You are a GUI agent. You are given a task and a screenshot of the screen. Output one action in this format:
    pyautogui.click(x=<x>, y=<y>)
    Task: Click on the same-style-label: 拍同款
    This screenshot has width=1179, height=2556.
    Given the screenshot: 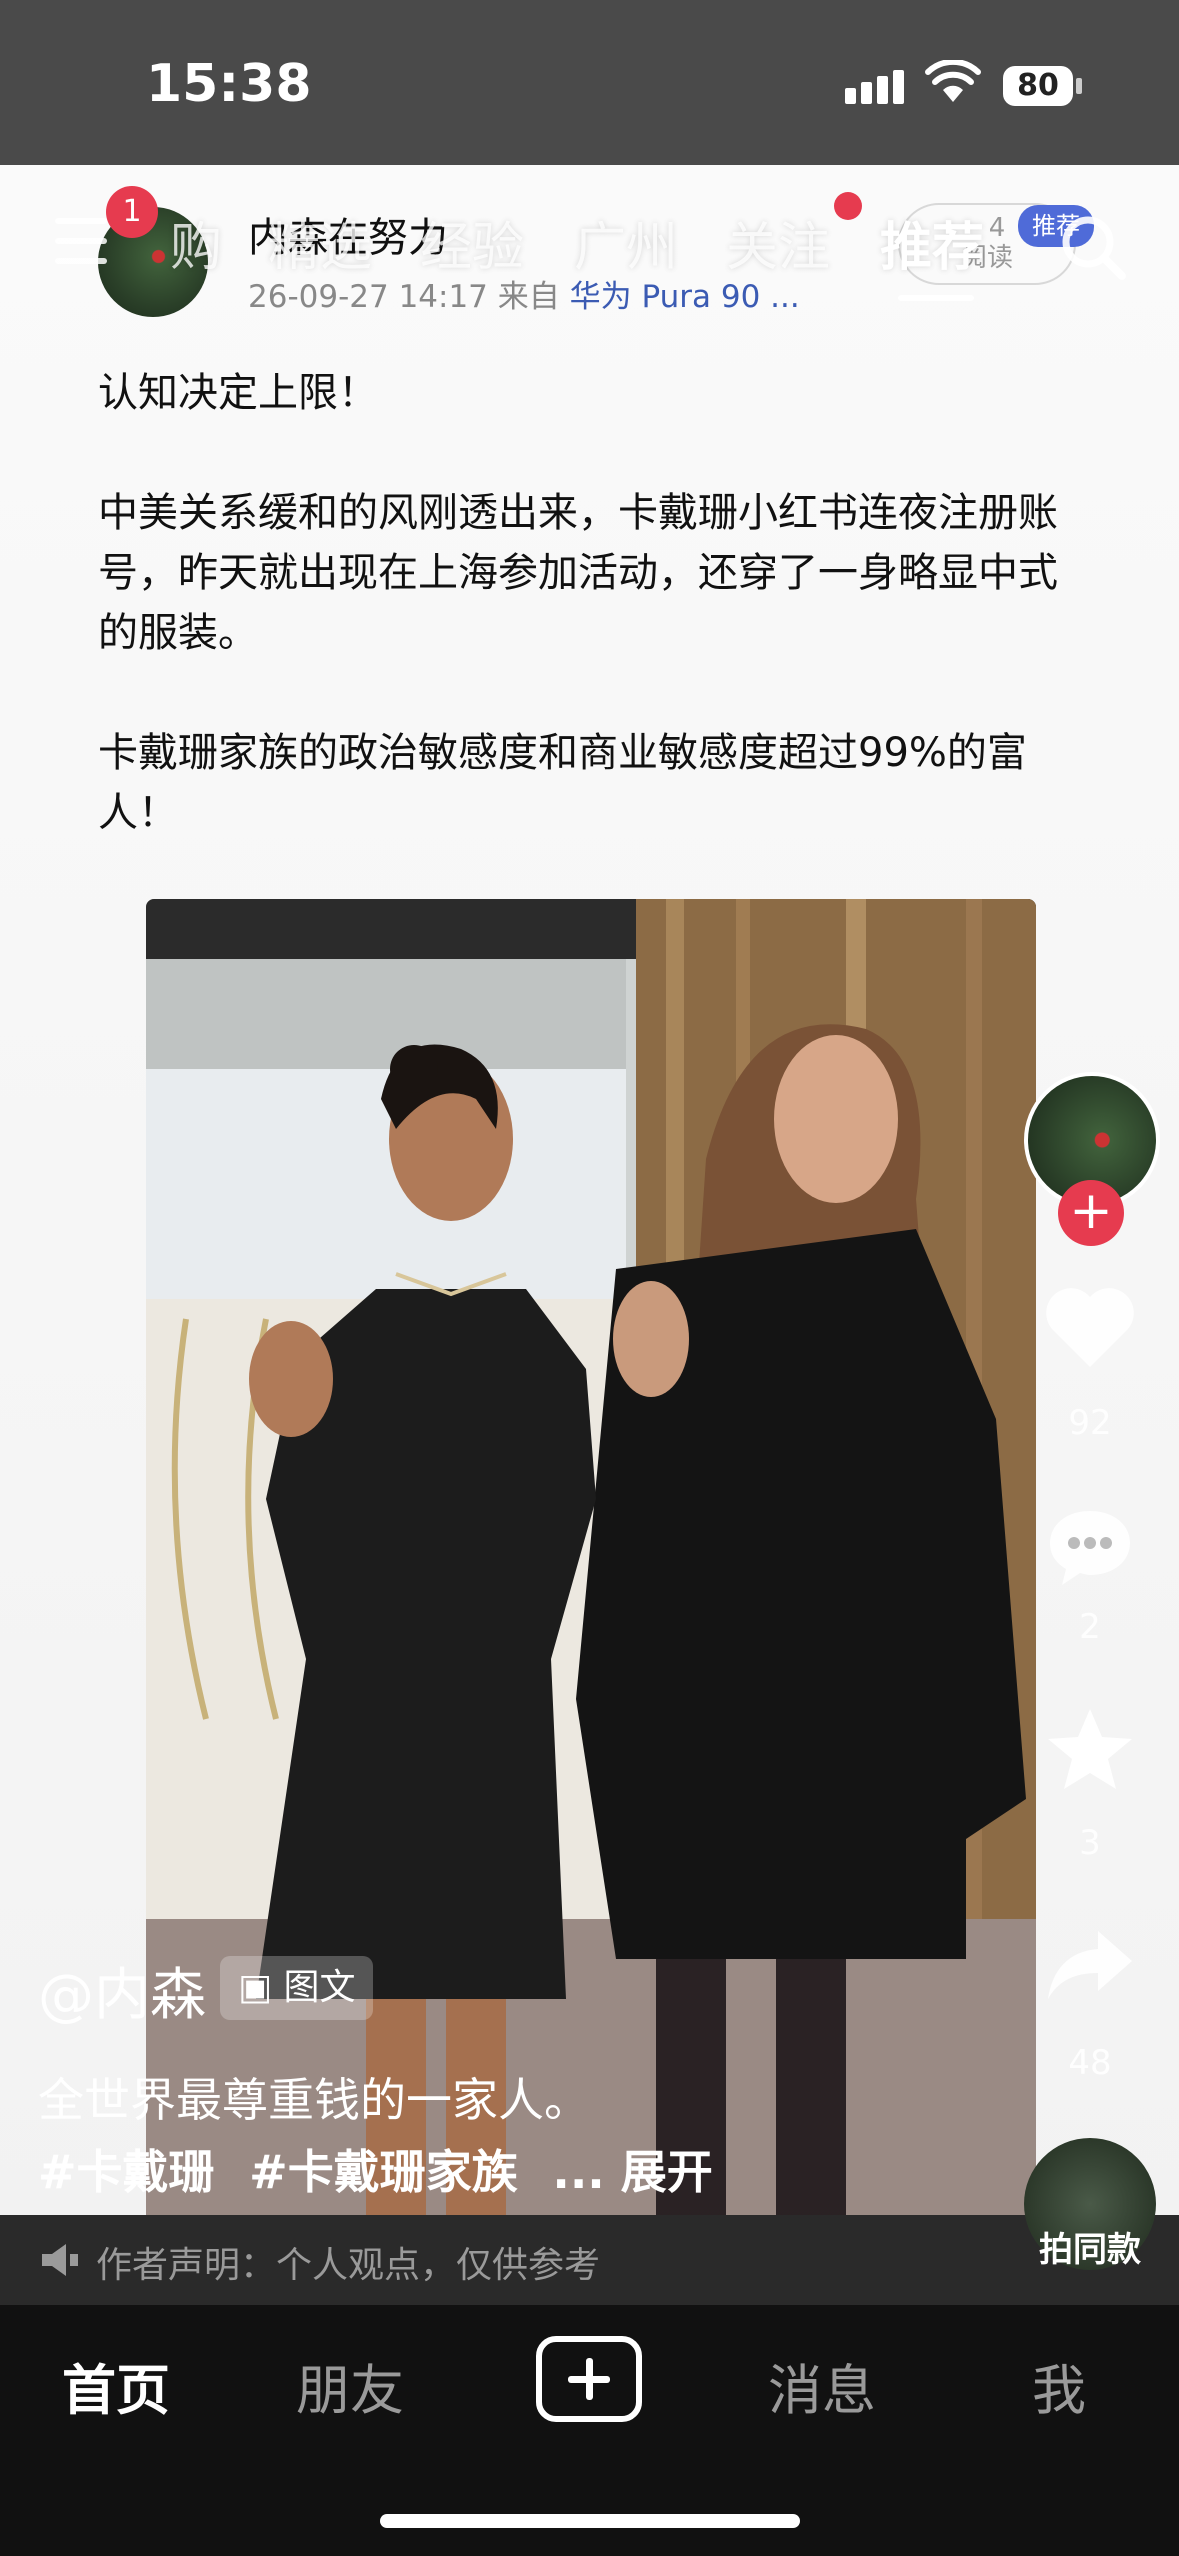 What is the action you would take?
    pyautogui.click(x=1090, y=2246)
    